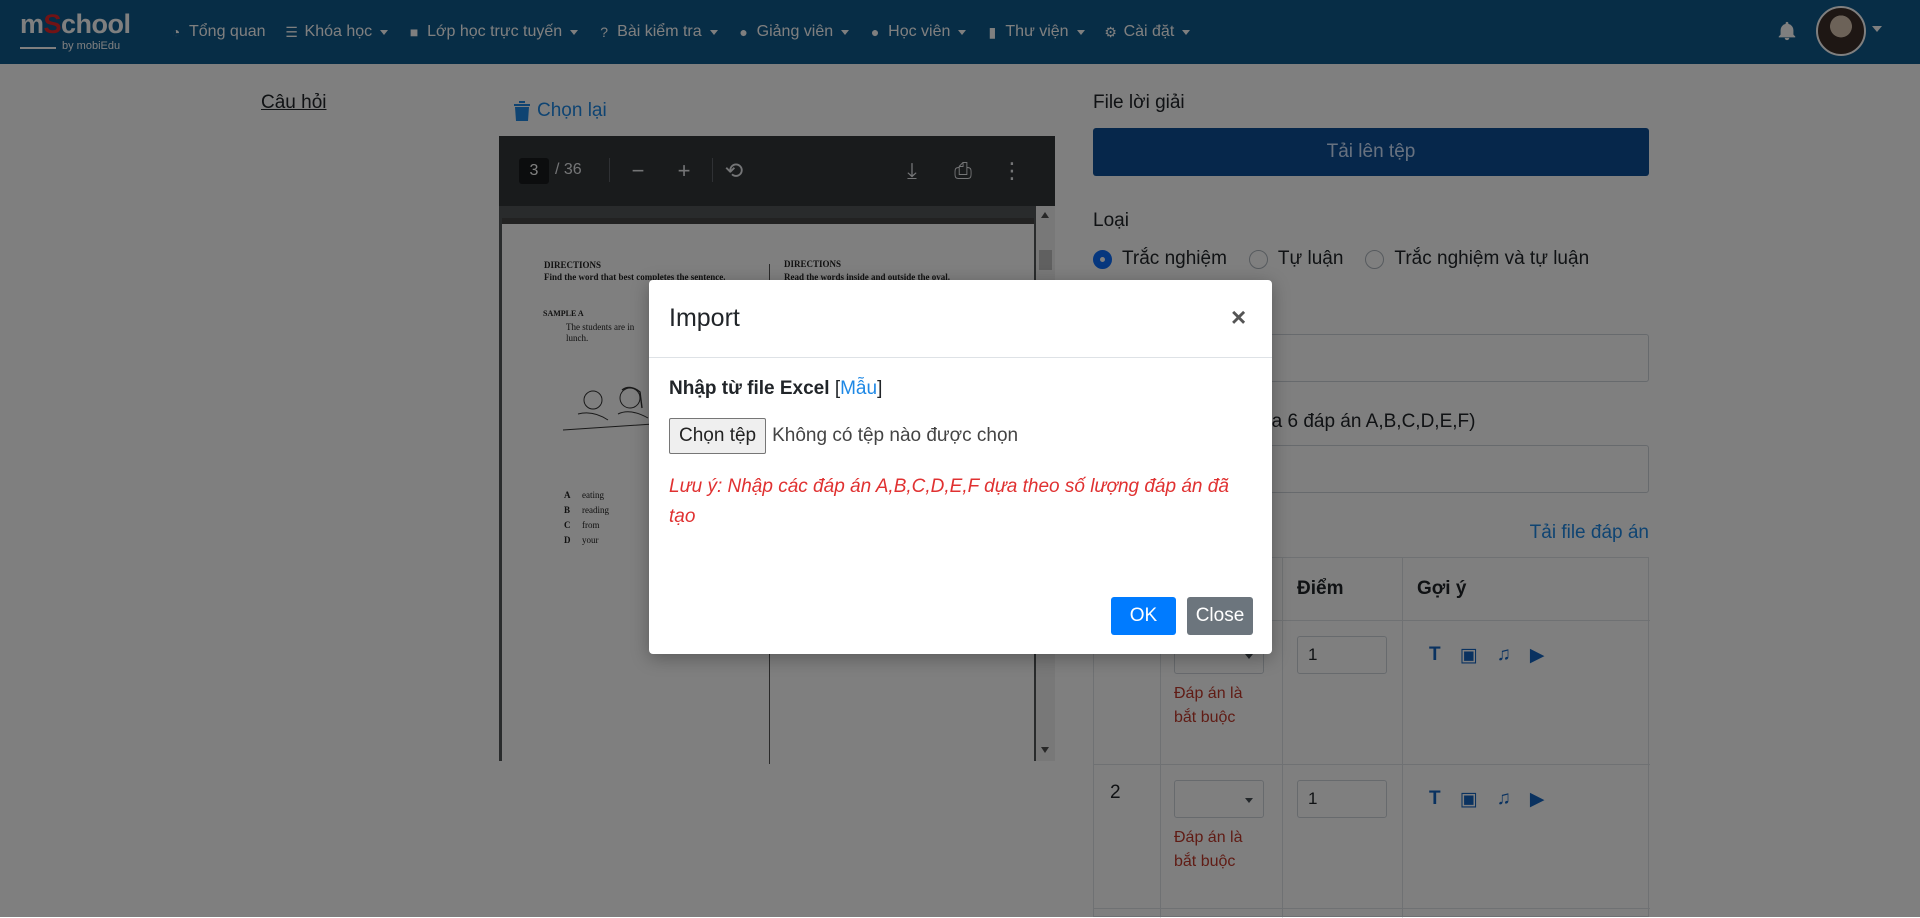  I want to click on file-input: Chọn tệp Không có tệp nào được chọn, so click(843, 436).